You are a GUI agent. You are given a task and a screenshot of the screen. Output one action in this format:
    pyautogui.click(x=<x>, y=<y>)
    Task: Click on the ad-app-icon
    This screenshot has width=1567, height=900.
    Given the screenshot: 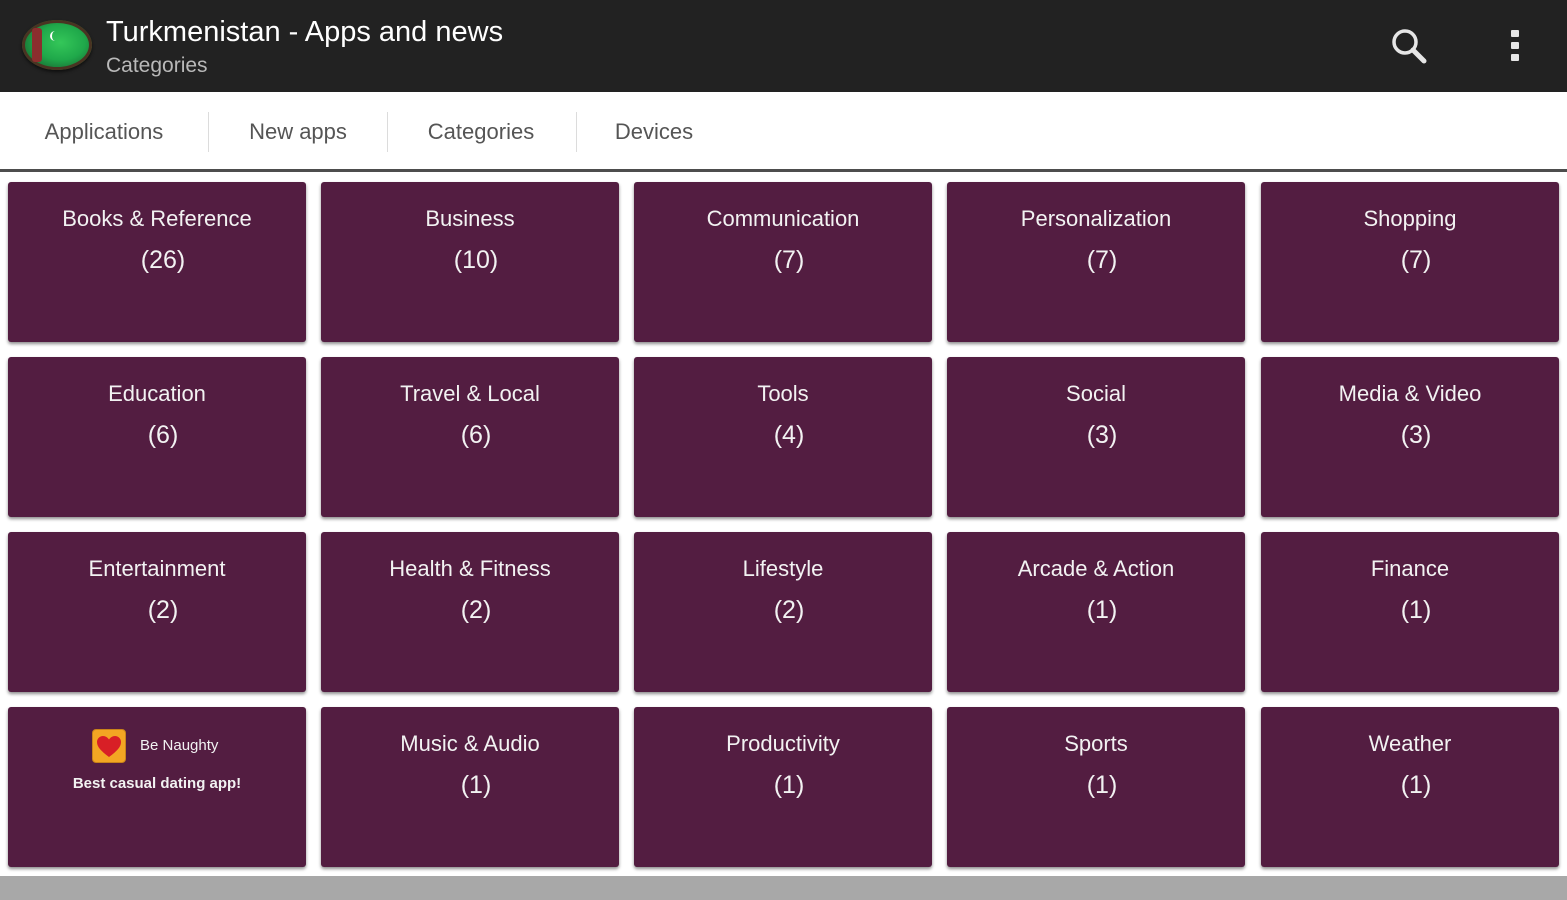 What is the action you would take?
    pyautogui.click(x=109, y=746)
    